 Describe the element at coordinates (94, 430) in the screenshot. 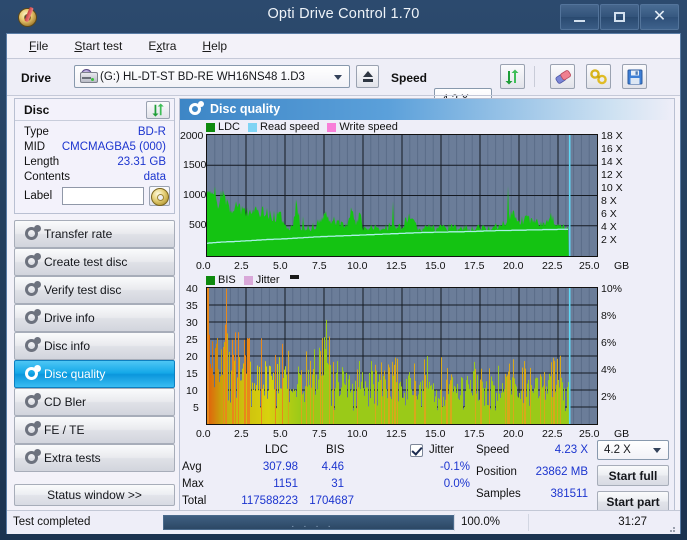

I see `sidebar-item-fe-te: FE / TE` at that location.